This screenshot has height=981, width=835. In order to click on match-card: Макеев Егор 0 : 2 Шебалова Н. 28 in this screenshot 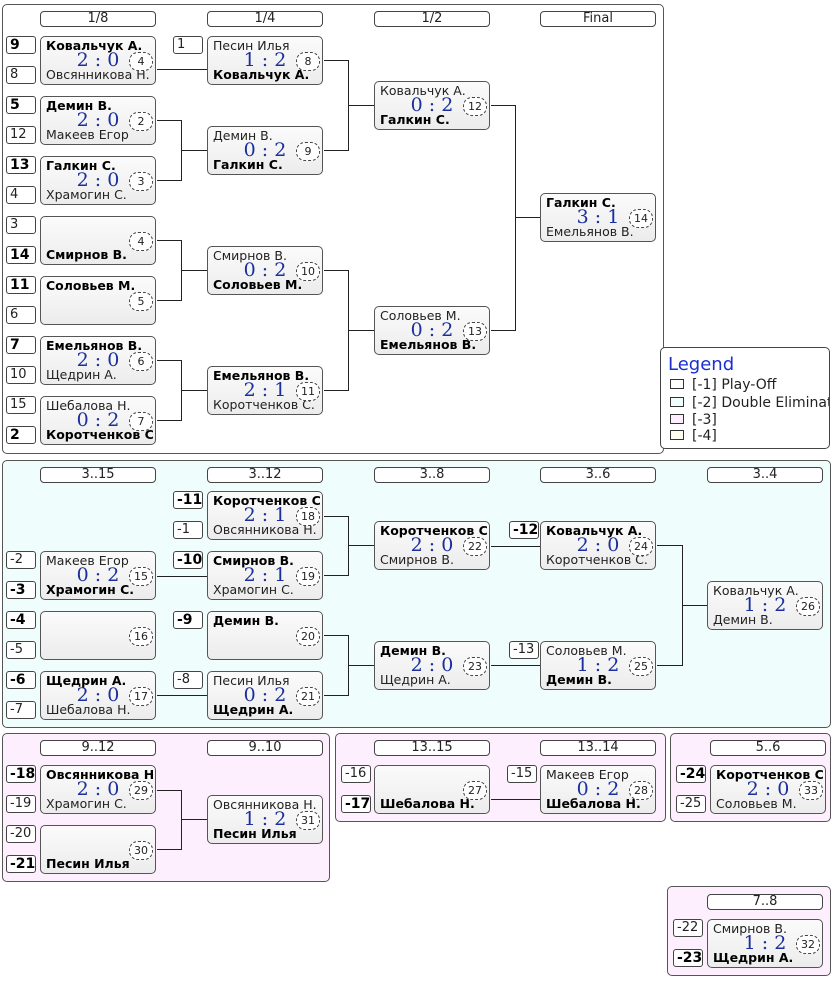, I will do `click(598, 789)`.